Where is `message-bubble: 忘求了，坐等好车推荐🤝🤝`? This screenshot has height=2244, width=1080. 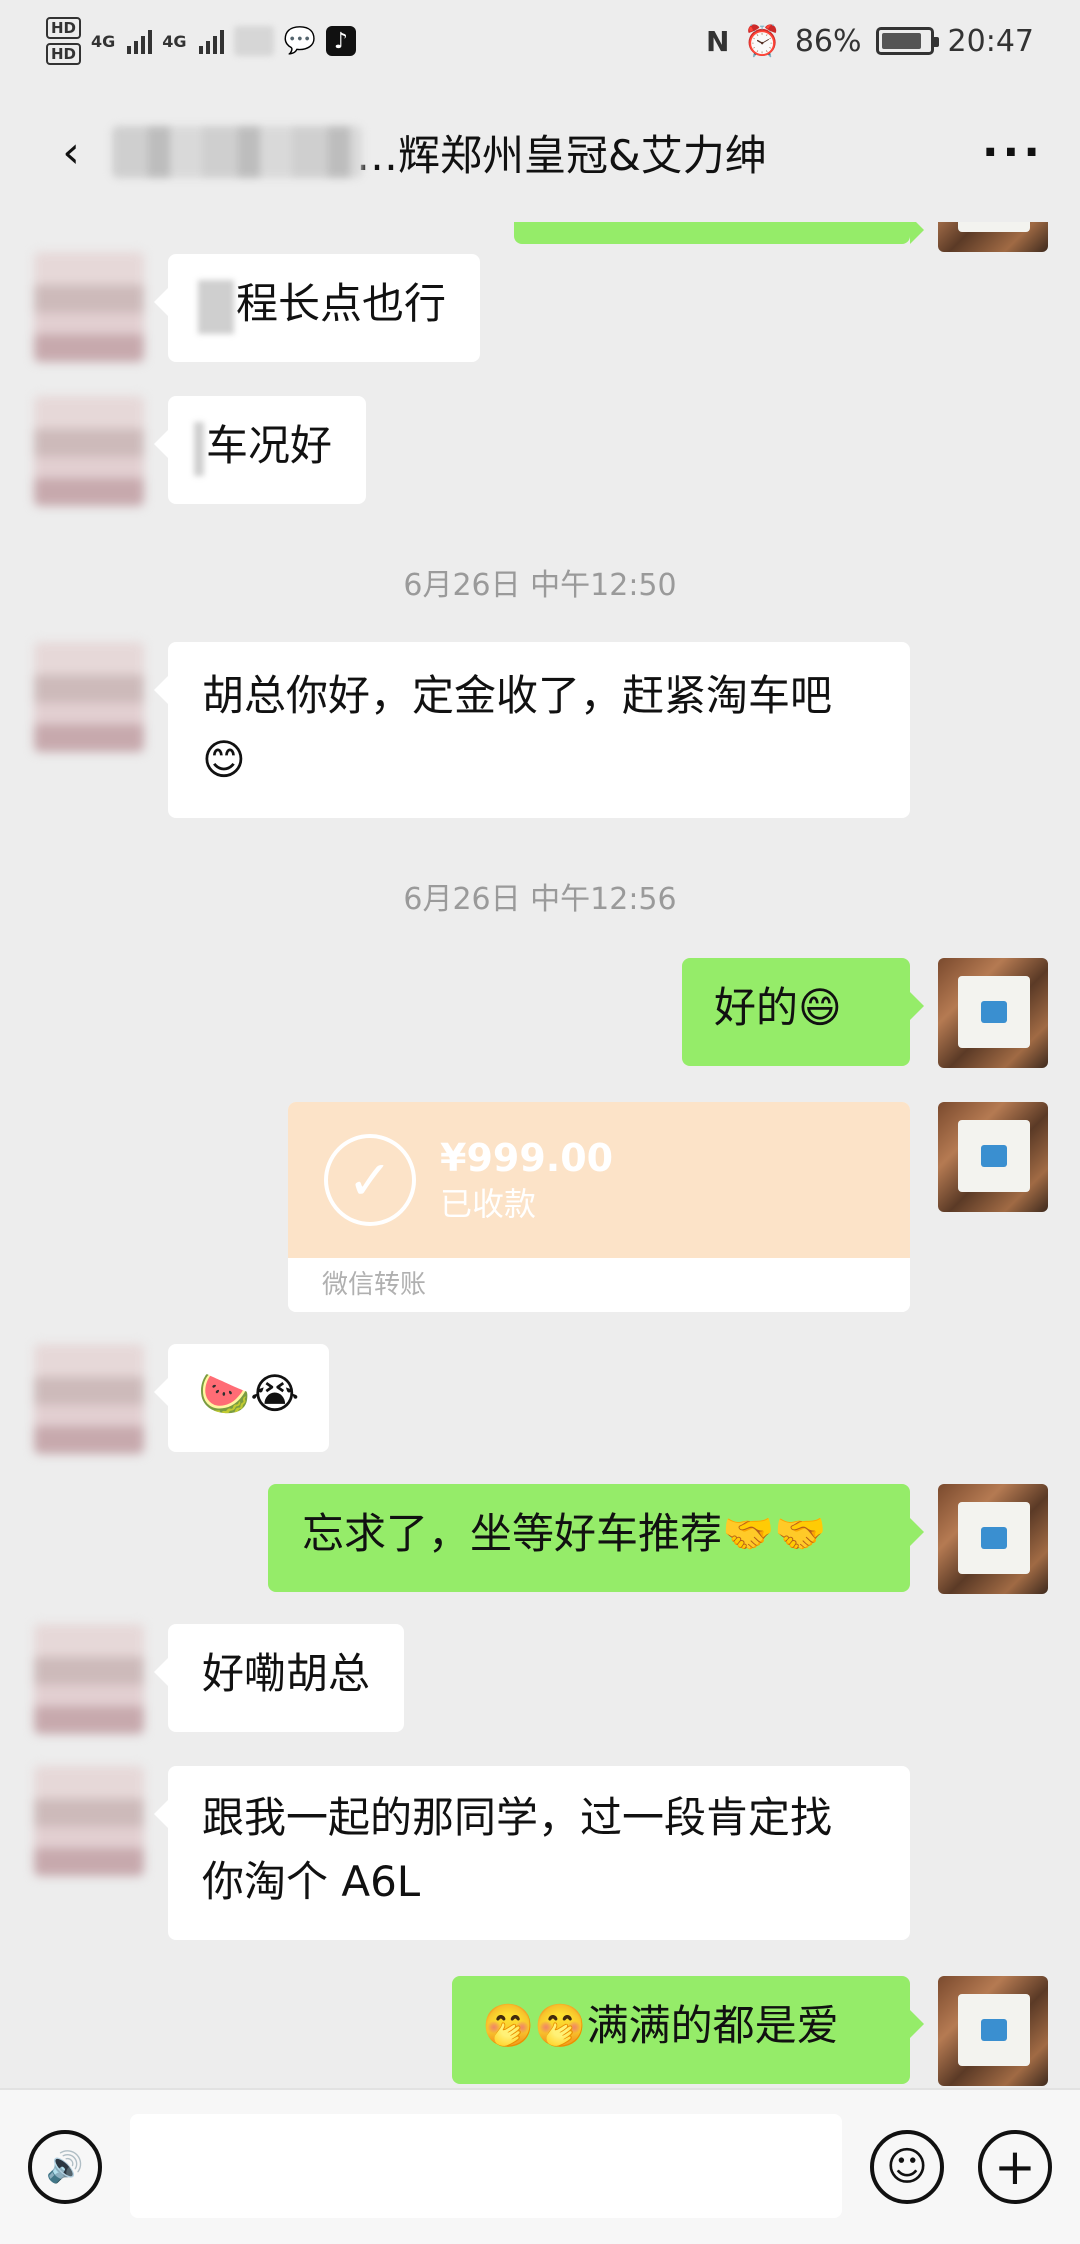
message-bubble: 忘求了，坐等好车推荐🤝🤝 is located at coordinates (596, 1538).